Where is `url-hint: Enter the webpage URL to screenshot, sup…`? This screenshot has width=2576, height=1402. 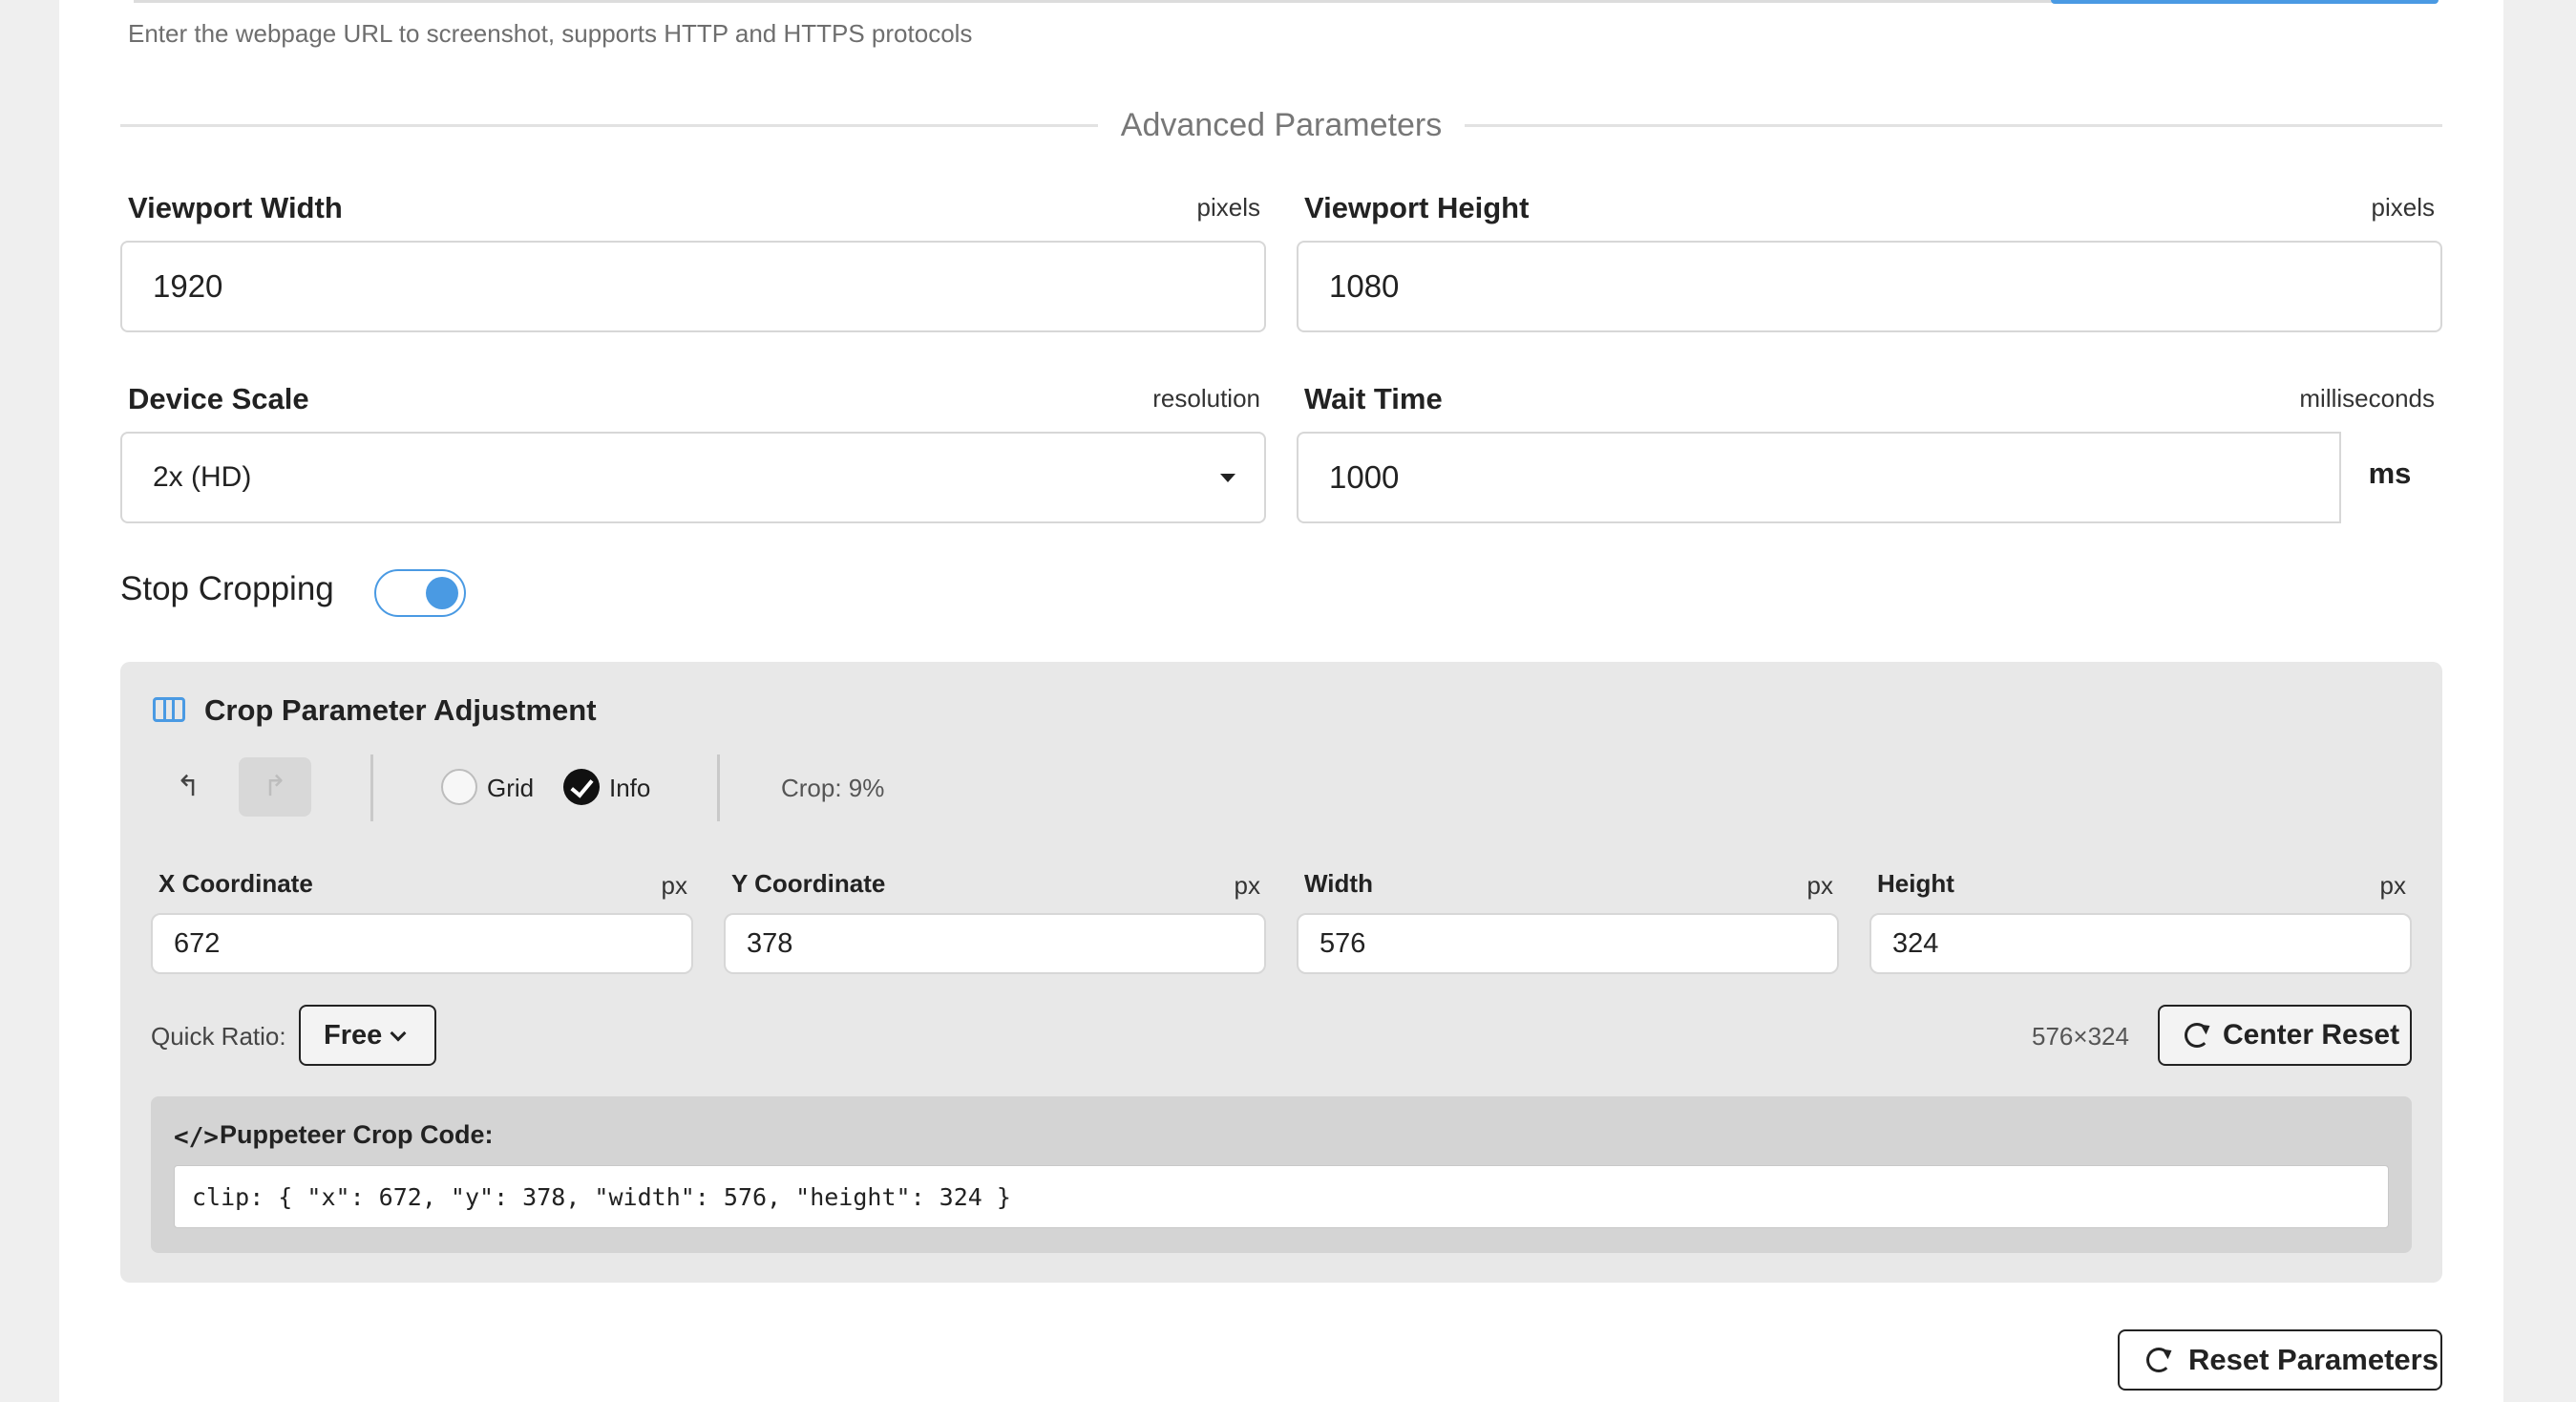 url-hint: Enter the webpage URL to screenshot, sup… is located at coordinates (550, 33).